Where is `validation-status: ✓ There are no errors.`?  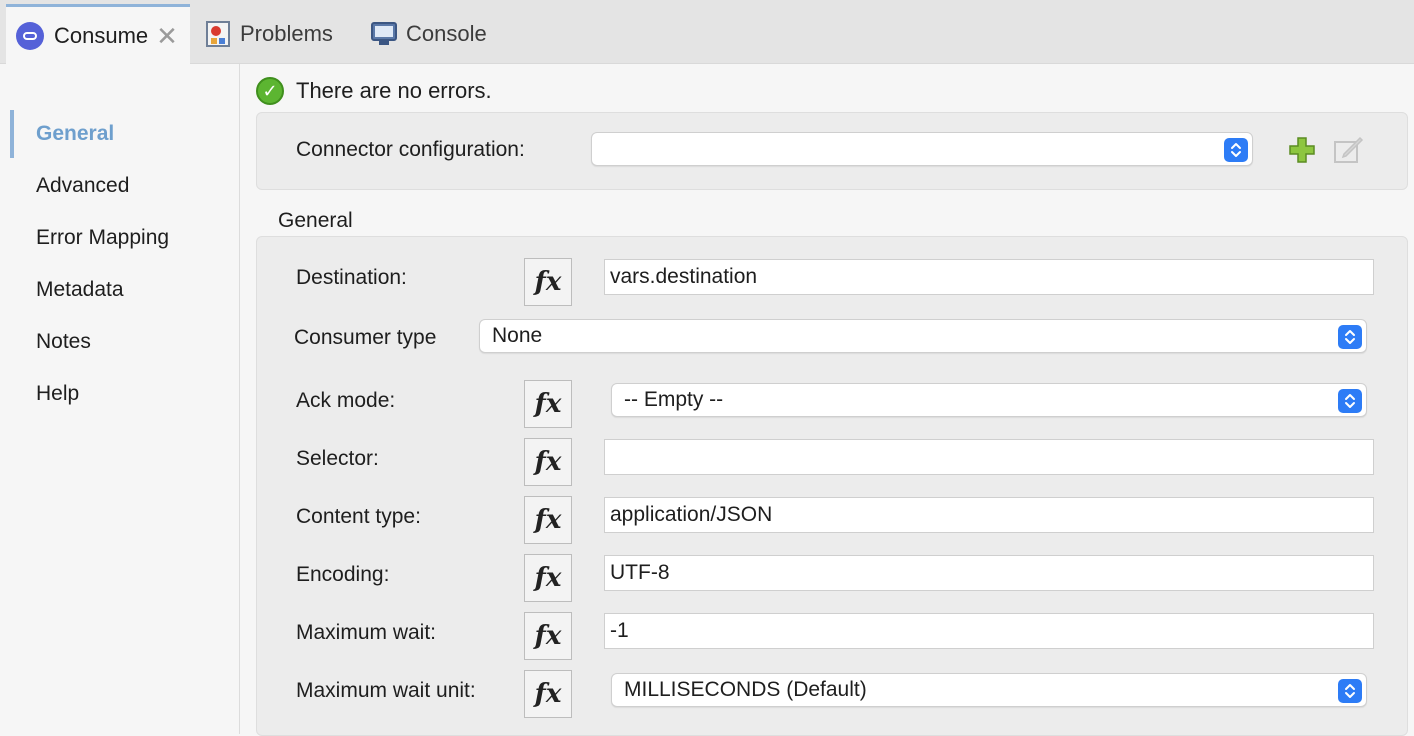
validation-status: ✓ There are no errors. is located at coordinates (374, 91).